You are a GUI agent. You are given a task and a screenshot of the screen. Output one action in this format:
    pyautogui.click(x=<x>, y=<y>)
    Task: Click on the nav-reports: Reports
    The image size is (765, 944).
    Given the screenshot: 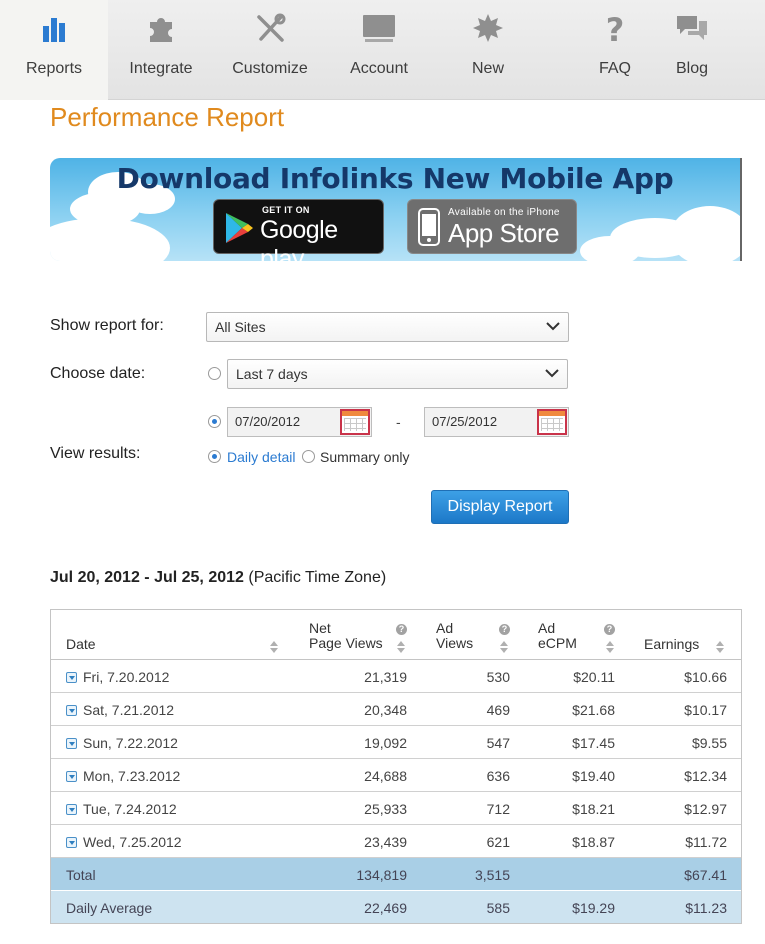 What is the action you would take?
    pyautogui.click(x=54, y=50)
    